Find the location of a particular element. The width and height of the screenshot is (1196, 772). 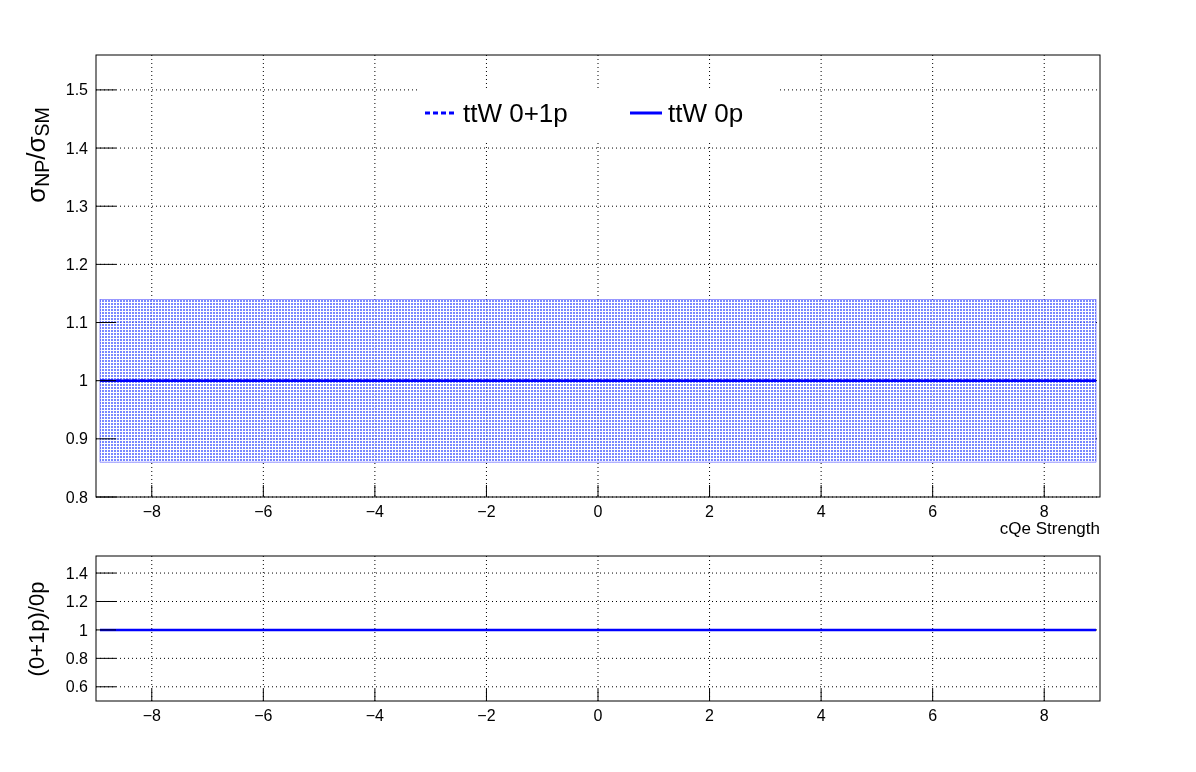

y-tick-label: 1.3 is located at coordinates (76, 206).